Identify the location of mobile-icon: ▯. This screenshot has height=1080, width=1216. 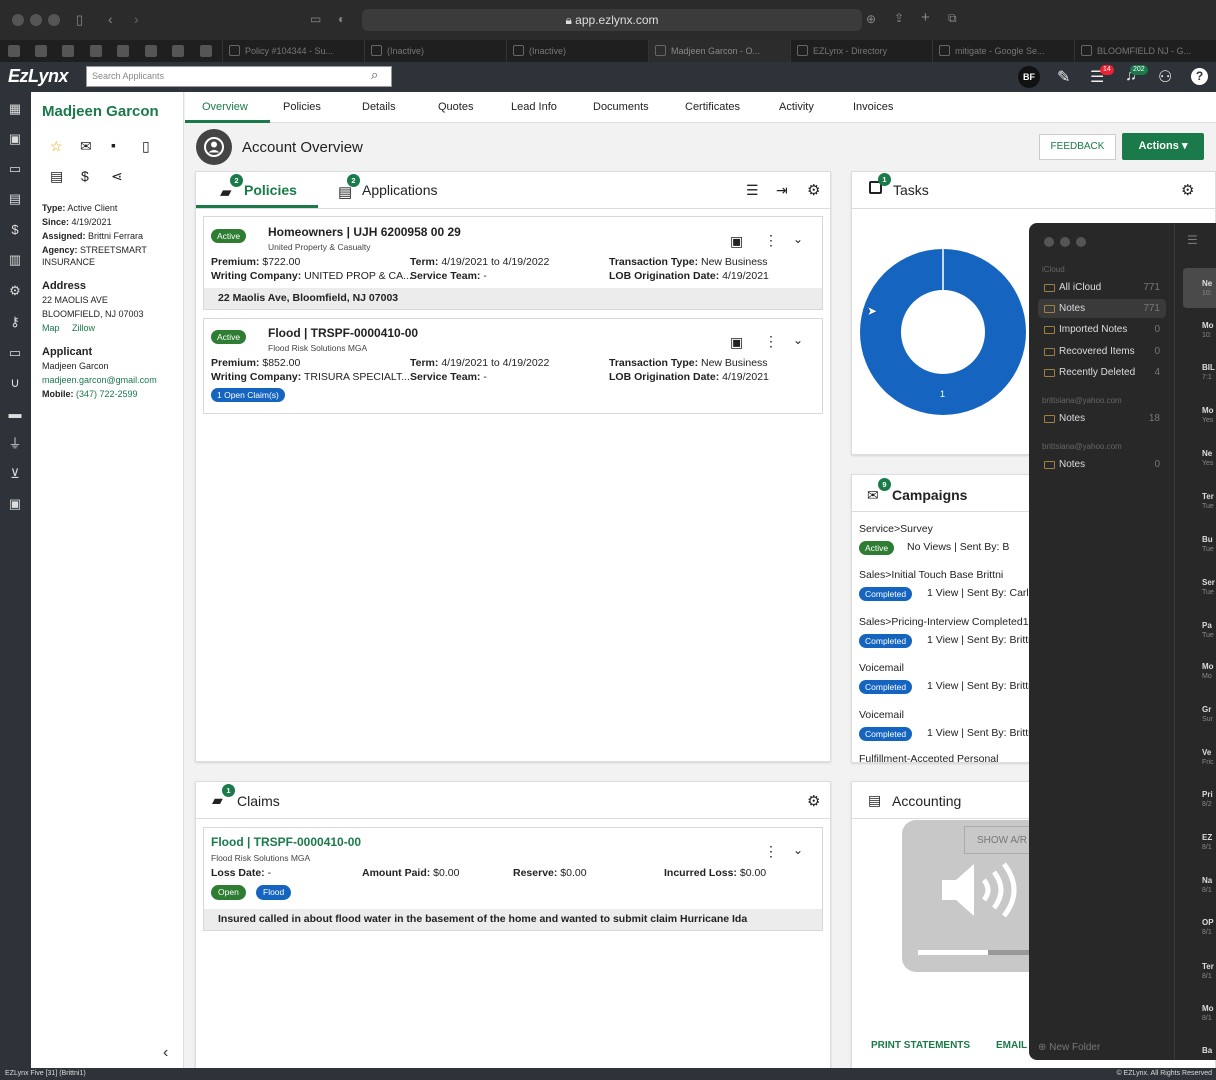
(146, 146).